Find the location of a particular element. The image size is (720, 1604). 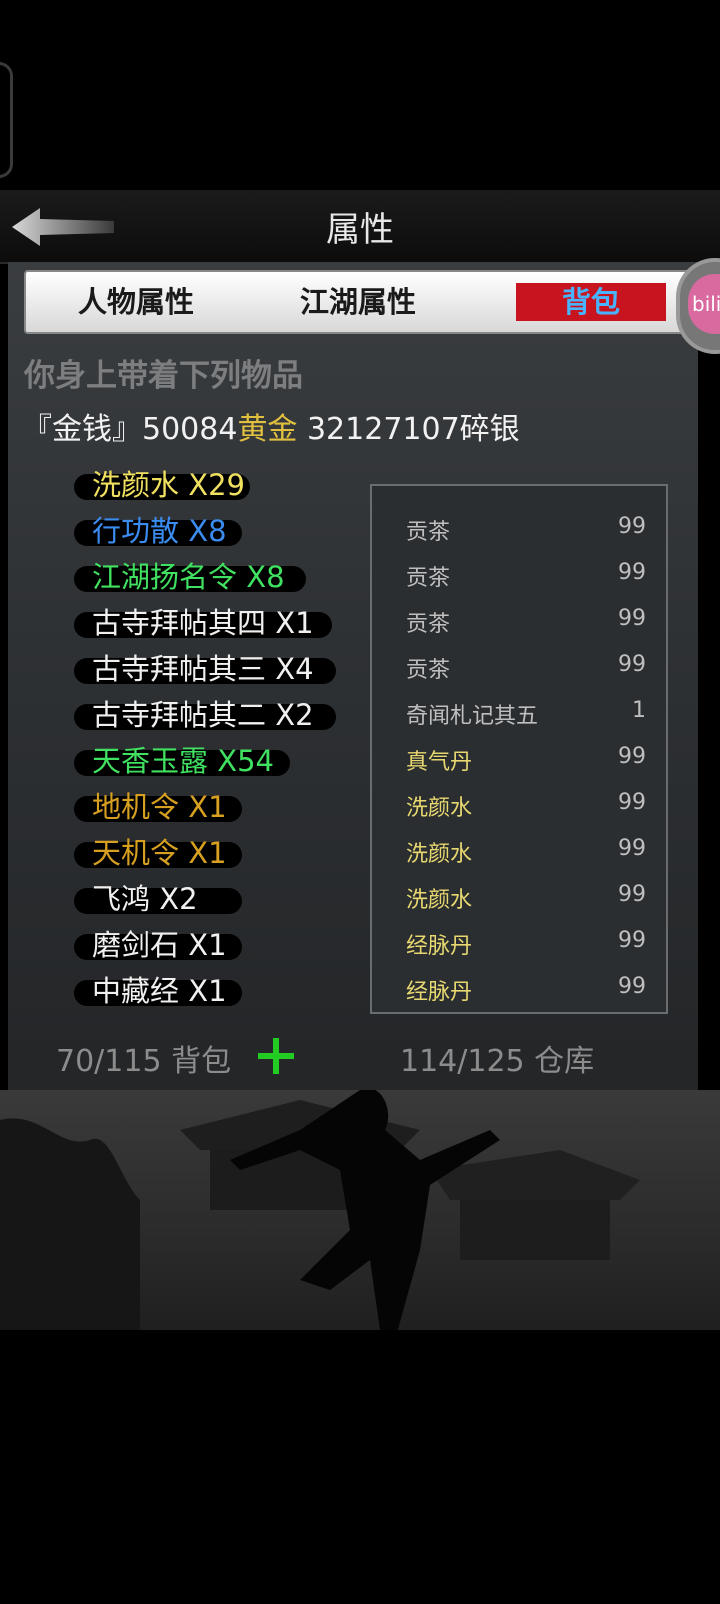

list-item: 天机令 X1 is located at coordinates (219, 853).